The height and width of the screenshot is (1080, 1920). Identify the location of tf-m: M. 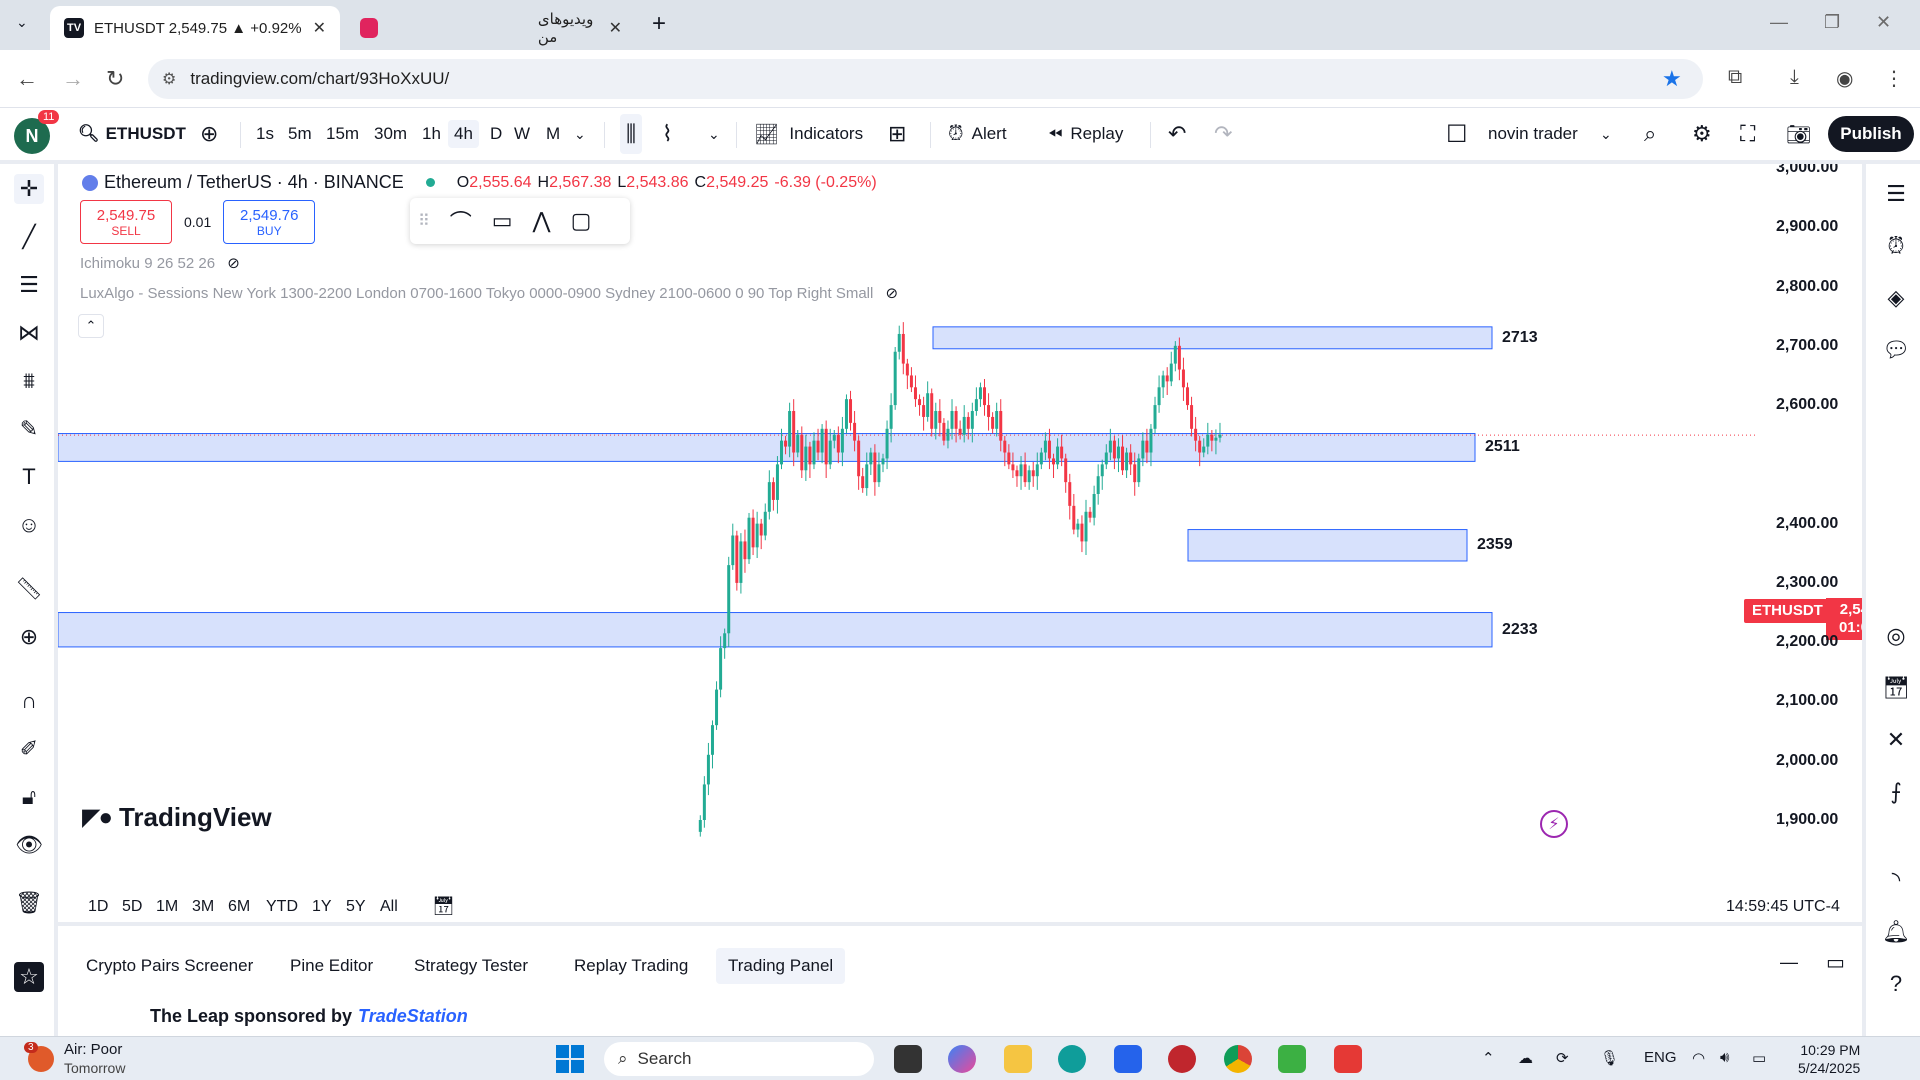
(553, 134).